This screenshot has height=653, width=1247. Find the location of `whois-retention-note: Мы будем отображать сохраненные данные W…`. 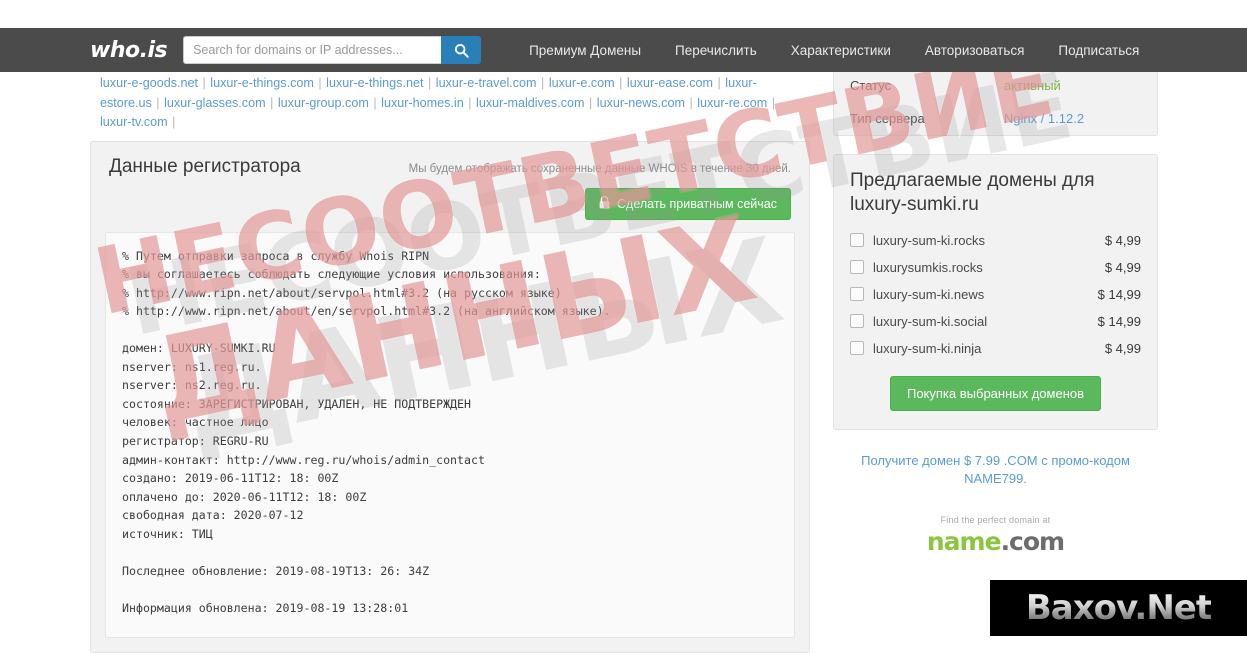

whois-retention-note: Мы будем отображать сохраненные данные W… is located at coordinates (599, 168).